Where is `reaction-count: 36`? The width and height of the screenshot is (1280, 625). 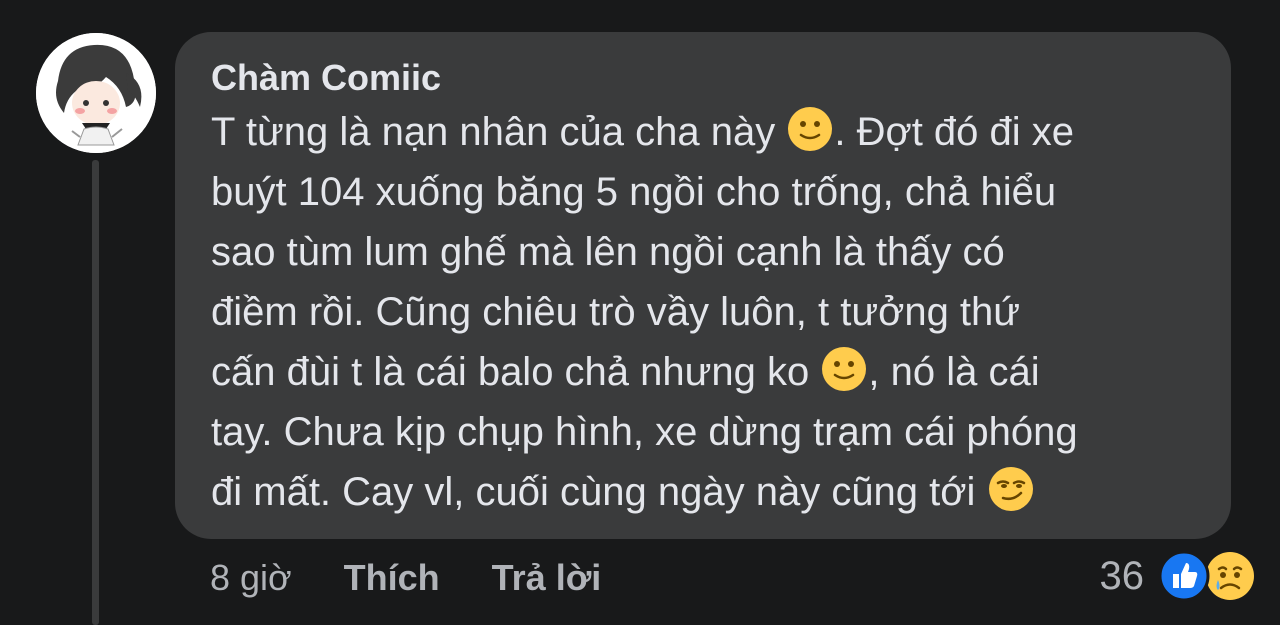
reaction-count: 36 is located at coordinates (1122, 575).